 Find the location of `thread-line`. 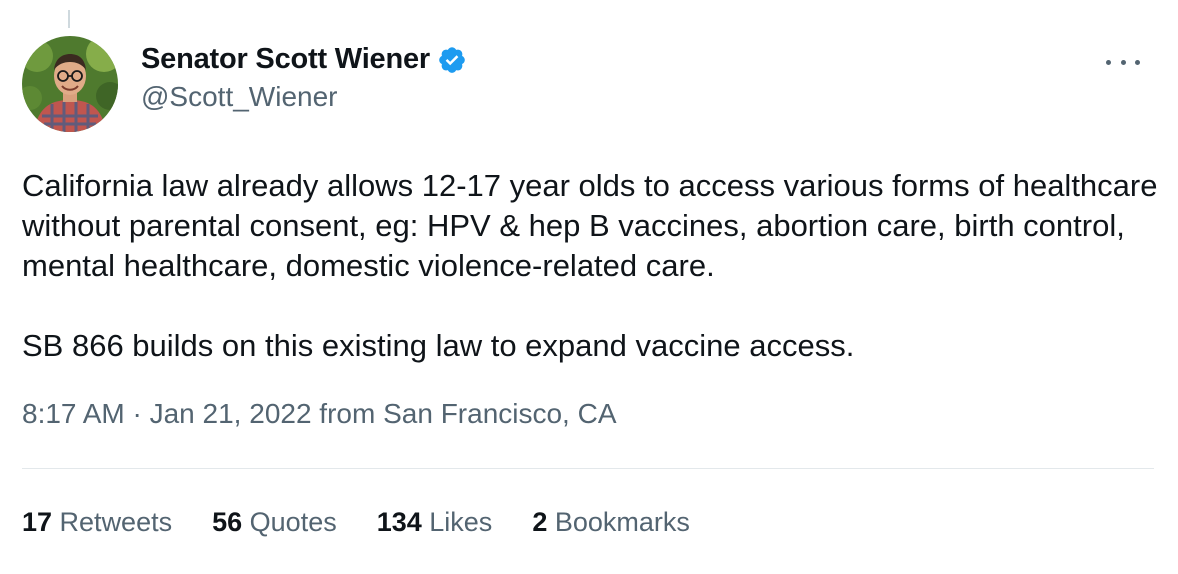

thread-line is located at coordinates (69, 19).